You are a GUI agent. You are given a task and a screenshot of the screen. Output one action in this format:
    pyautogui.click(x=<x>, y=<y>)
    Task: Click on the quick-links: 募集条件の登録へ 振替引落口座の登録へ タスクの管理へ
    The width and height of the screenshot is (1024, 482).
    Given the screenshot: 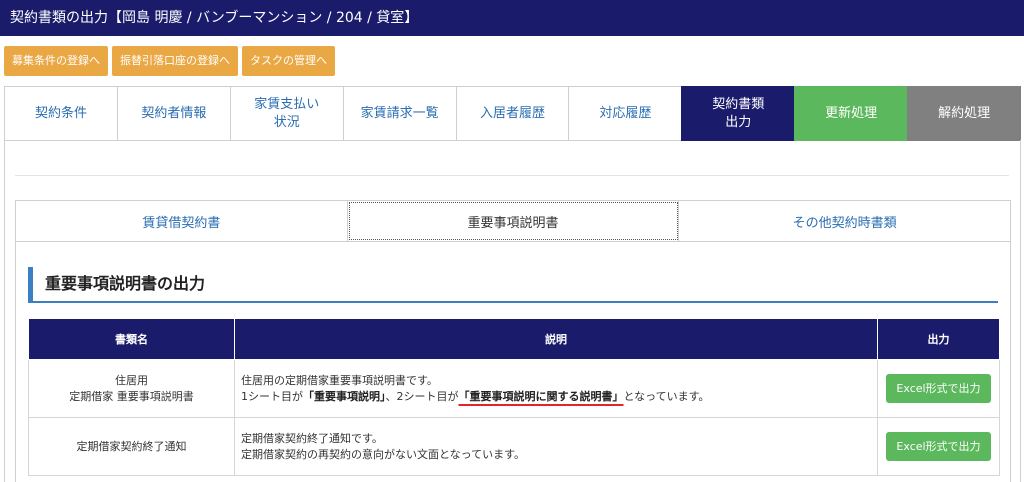 What is the action you would take?
    pyautogui.click(x=169, y=61)
    